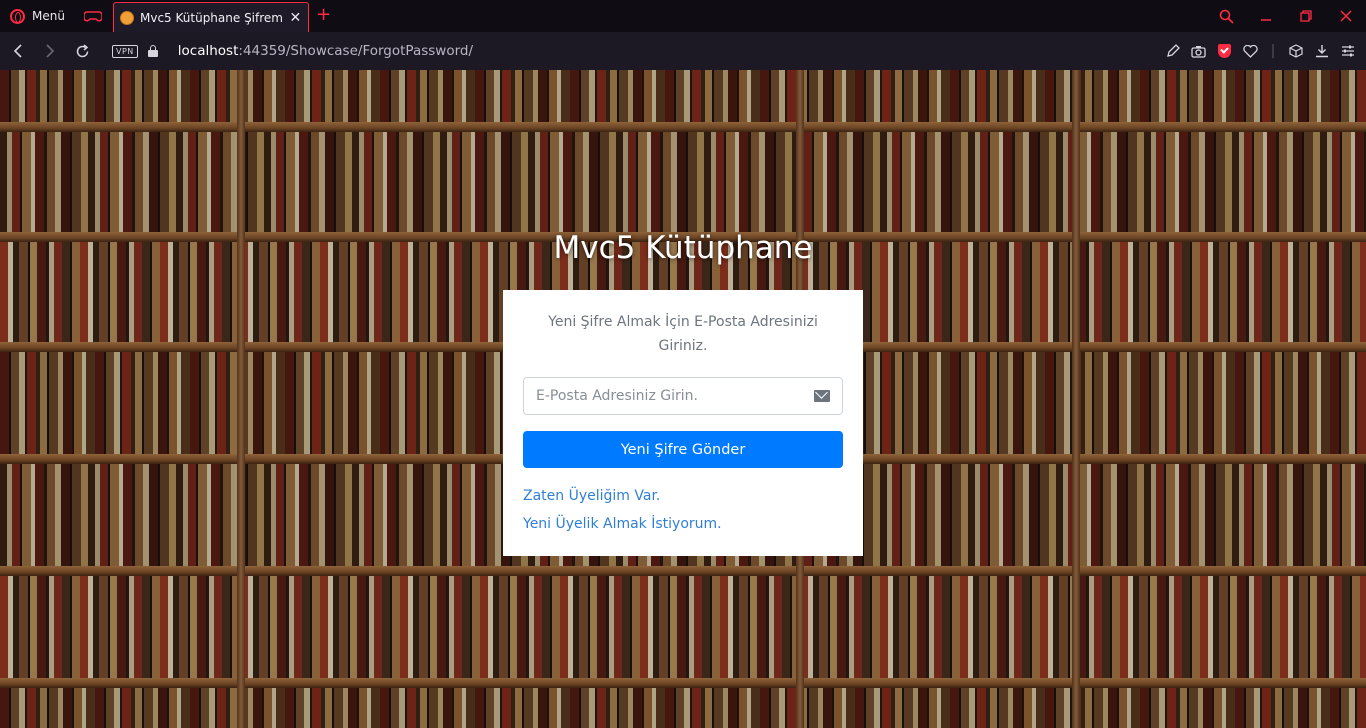 Image resolution: width=1366 pixels, height=728 pixels. What do you see at coordinates (683, 449) in the screenshot?
I see `send-new-password-button: Yeni Şifre Gönder` at bounding box center [683, 449].